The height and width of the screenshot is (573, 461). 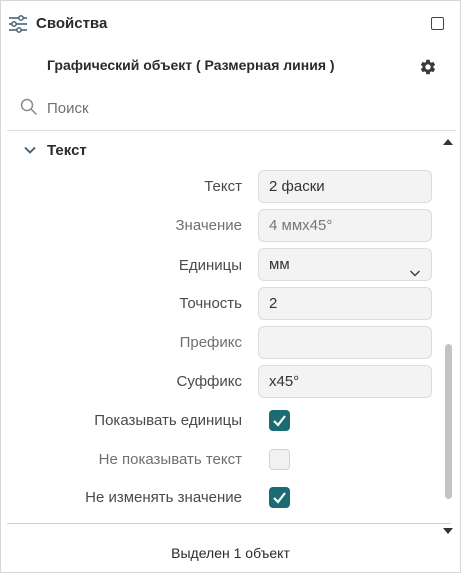 I want to click on prefix-label: Префикс, so click(x=210, y=342).